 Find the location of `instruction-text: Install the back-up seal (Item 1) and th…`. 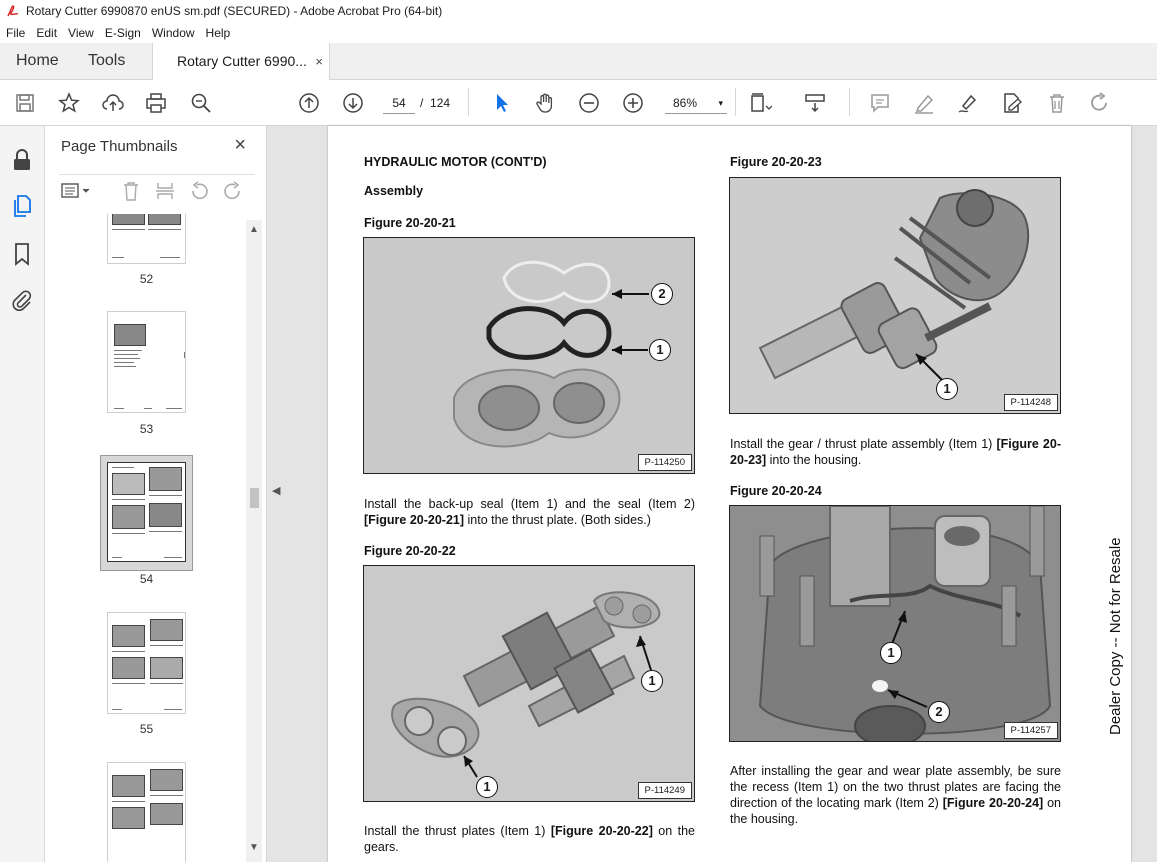

instruction-text: Install the back-up seal (Item 1) and th… is located at coordinates (529, 504).